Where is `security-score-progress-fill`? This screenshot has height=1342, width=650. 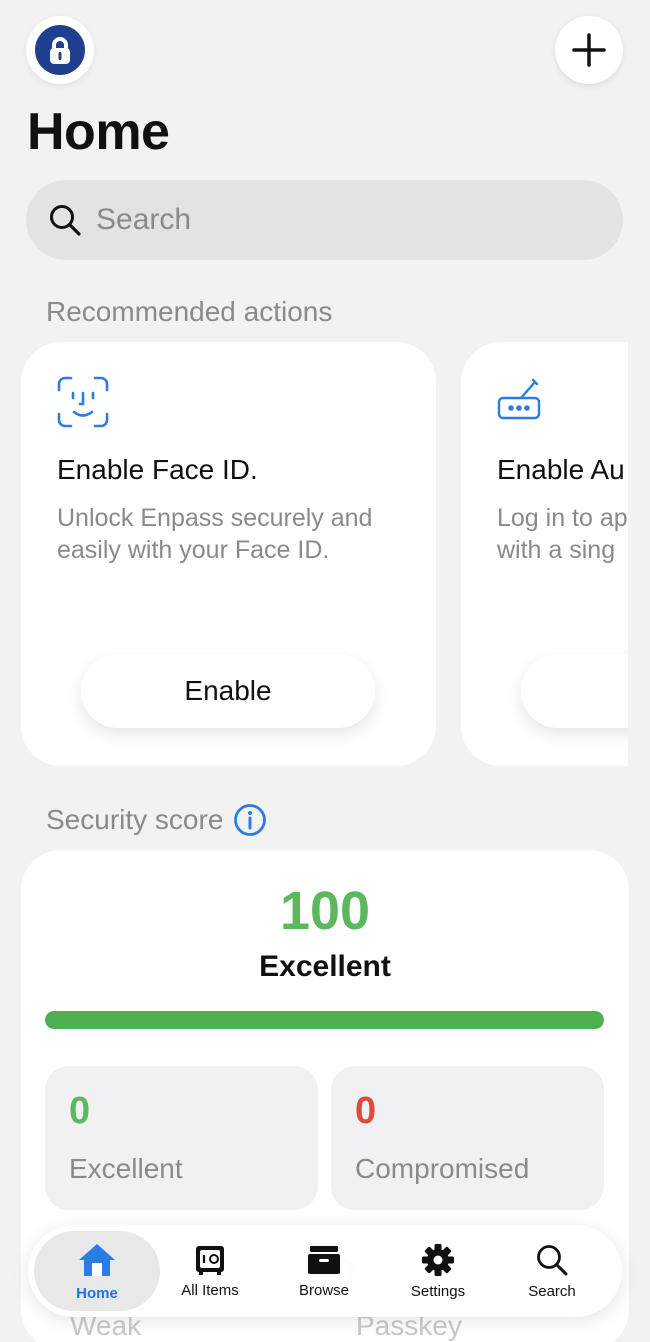 security-score-progress-fill is located at coordinates (324, 1020).